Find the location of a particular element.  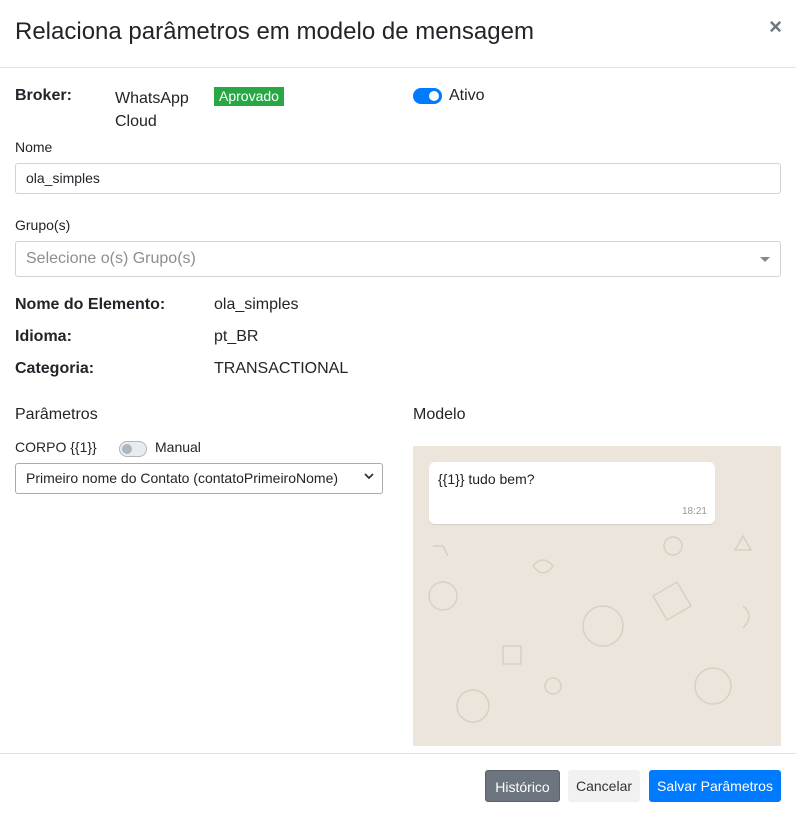

active-toggle is located at coordinates (427, 96).